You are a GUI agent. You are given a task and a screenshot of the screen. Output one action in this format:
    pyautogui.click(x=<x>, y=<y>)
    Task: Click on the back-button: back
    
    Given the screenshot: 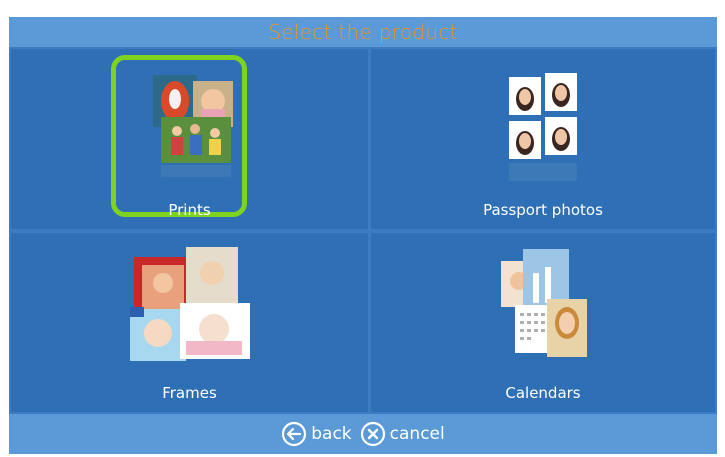 What is the action you would take?
    pyautogui.click(x=316, y=434)
    